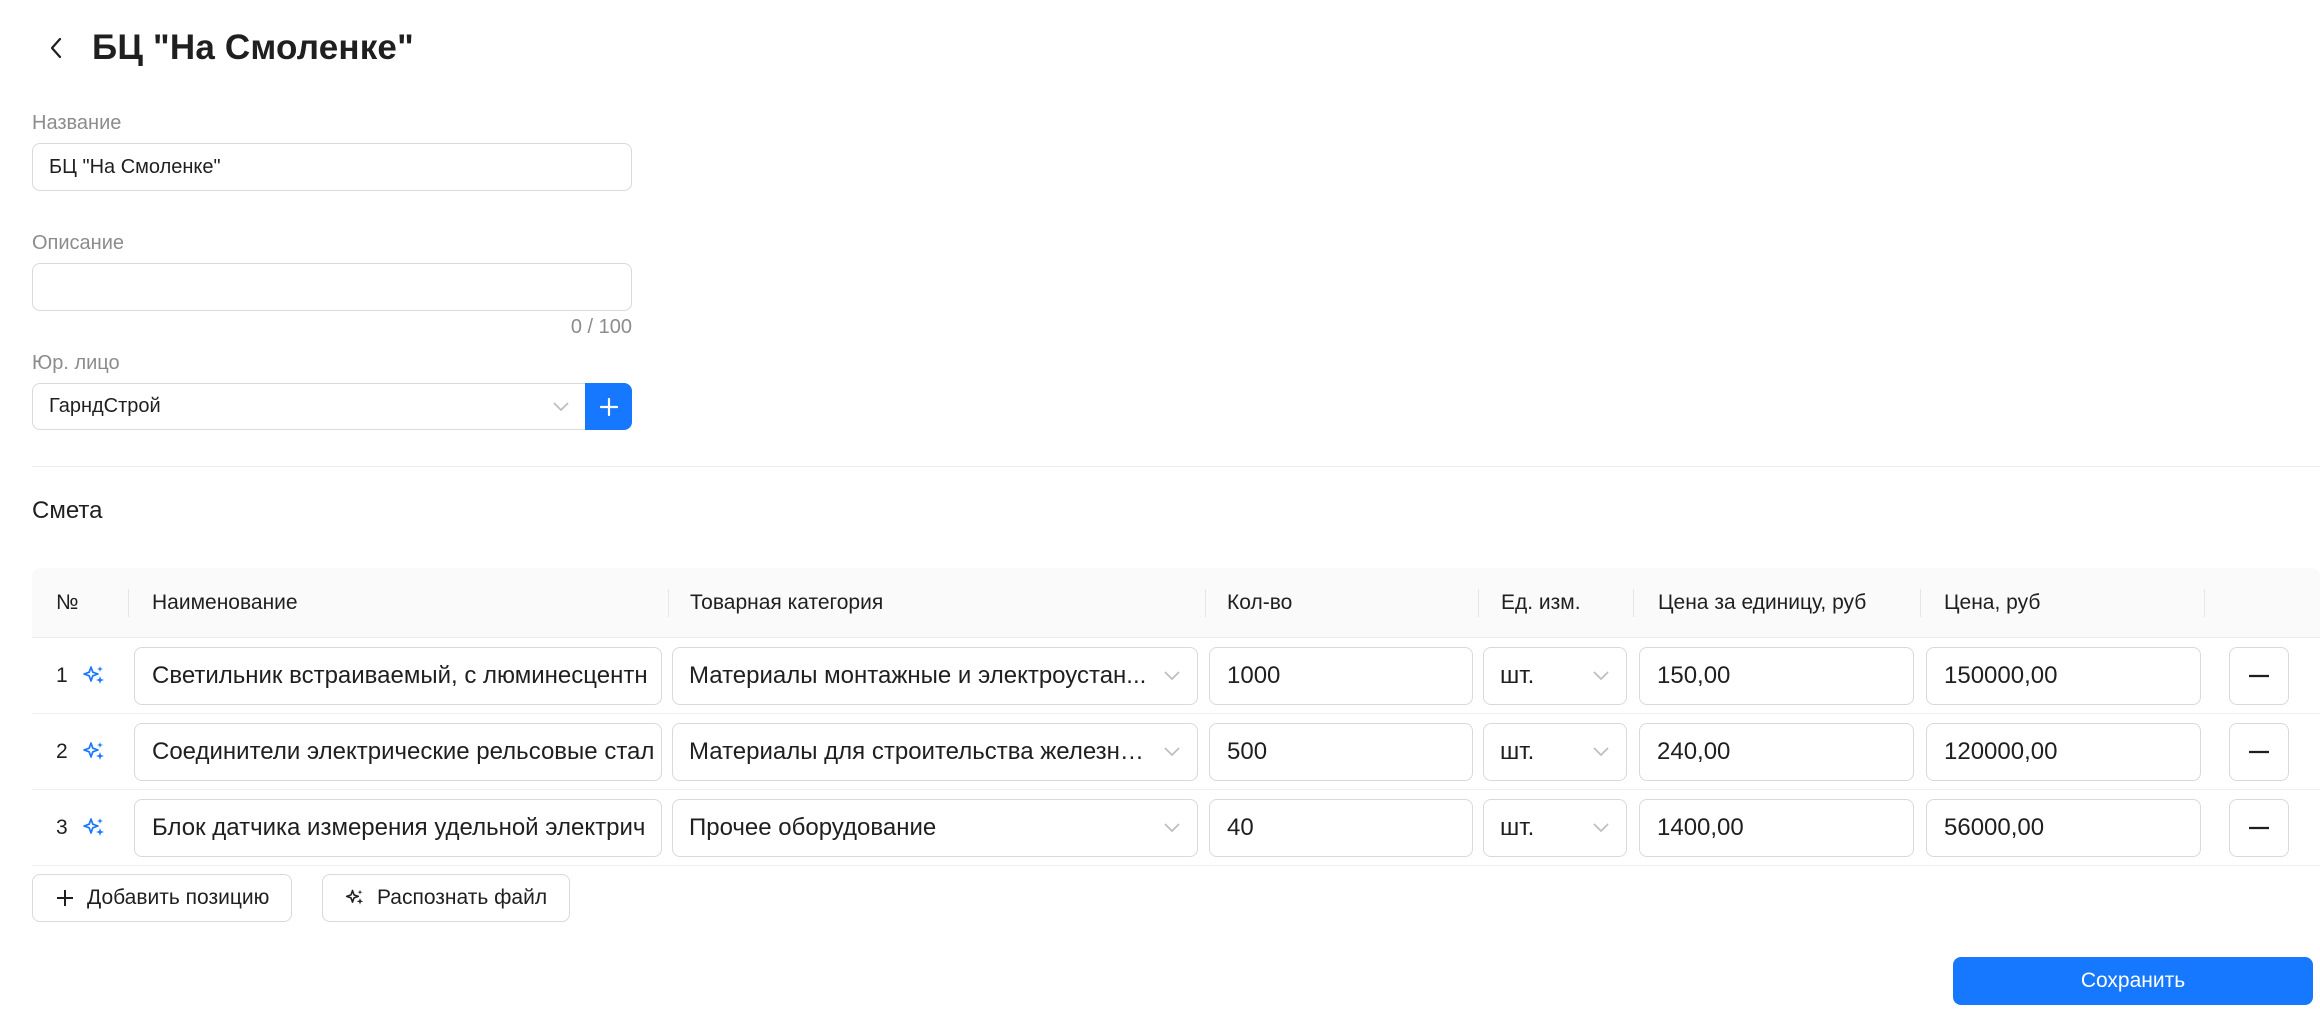  Describe the element at coordinates (309, 406) in the screenshot. I see `legal-entity-select: ГарндСтрой` at that location.